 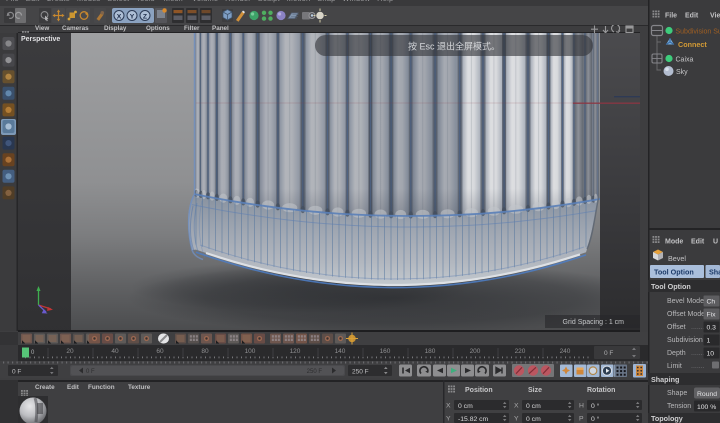 What do you see at coordinates (712, 328) in the screenshot?
I see `svg-text: 0.3` at bounding box center [712, 328].